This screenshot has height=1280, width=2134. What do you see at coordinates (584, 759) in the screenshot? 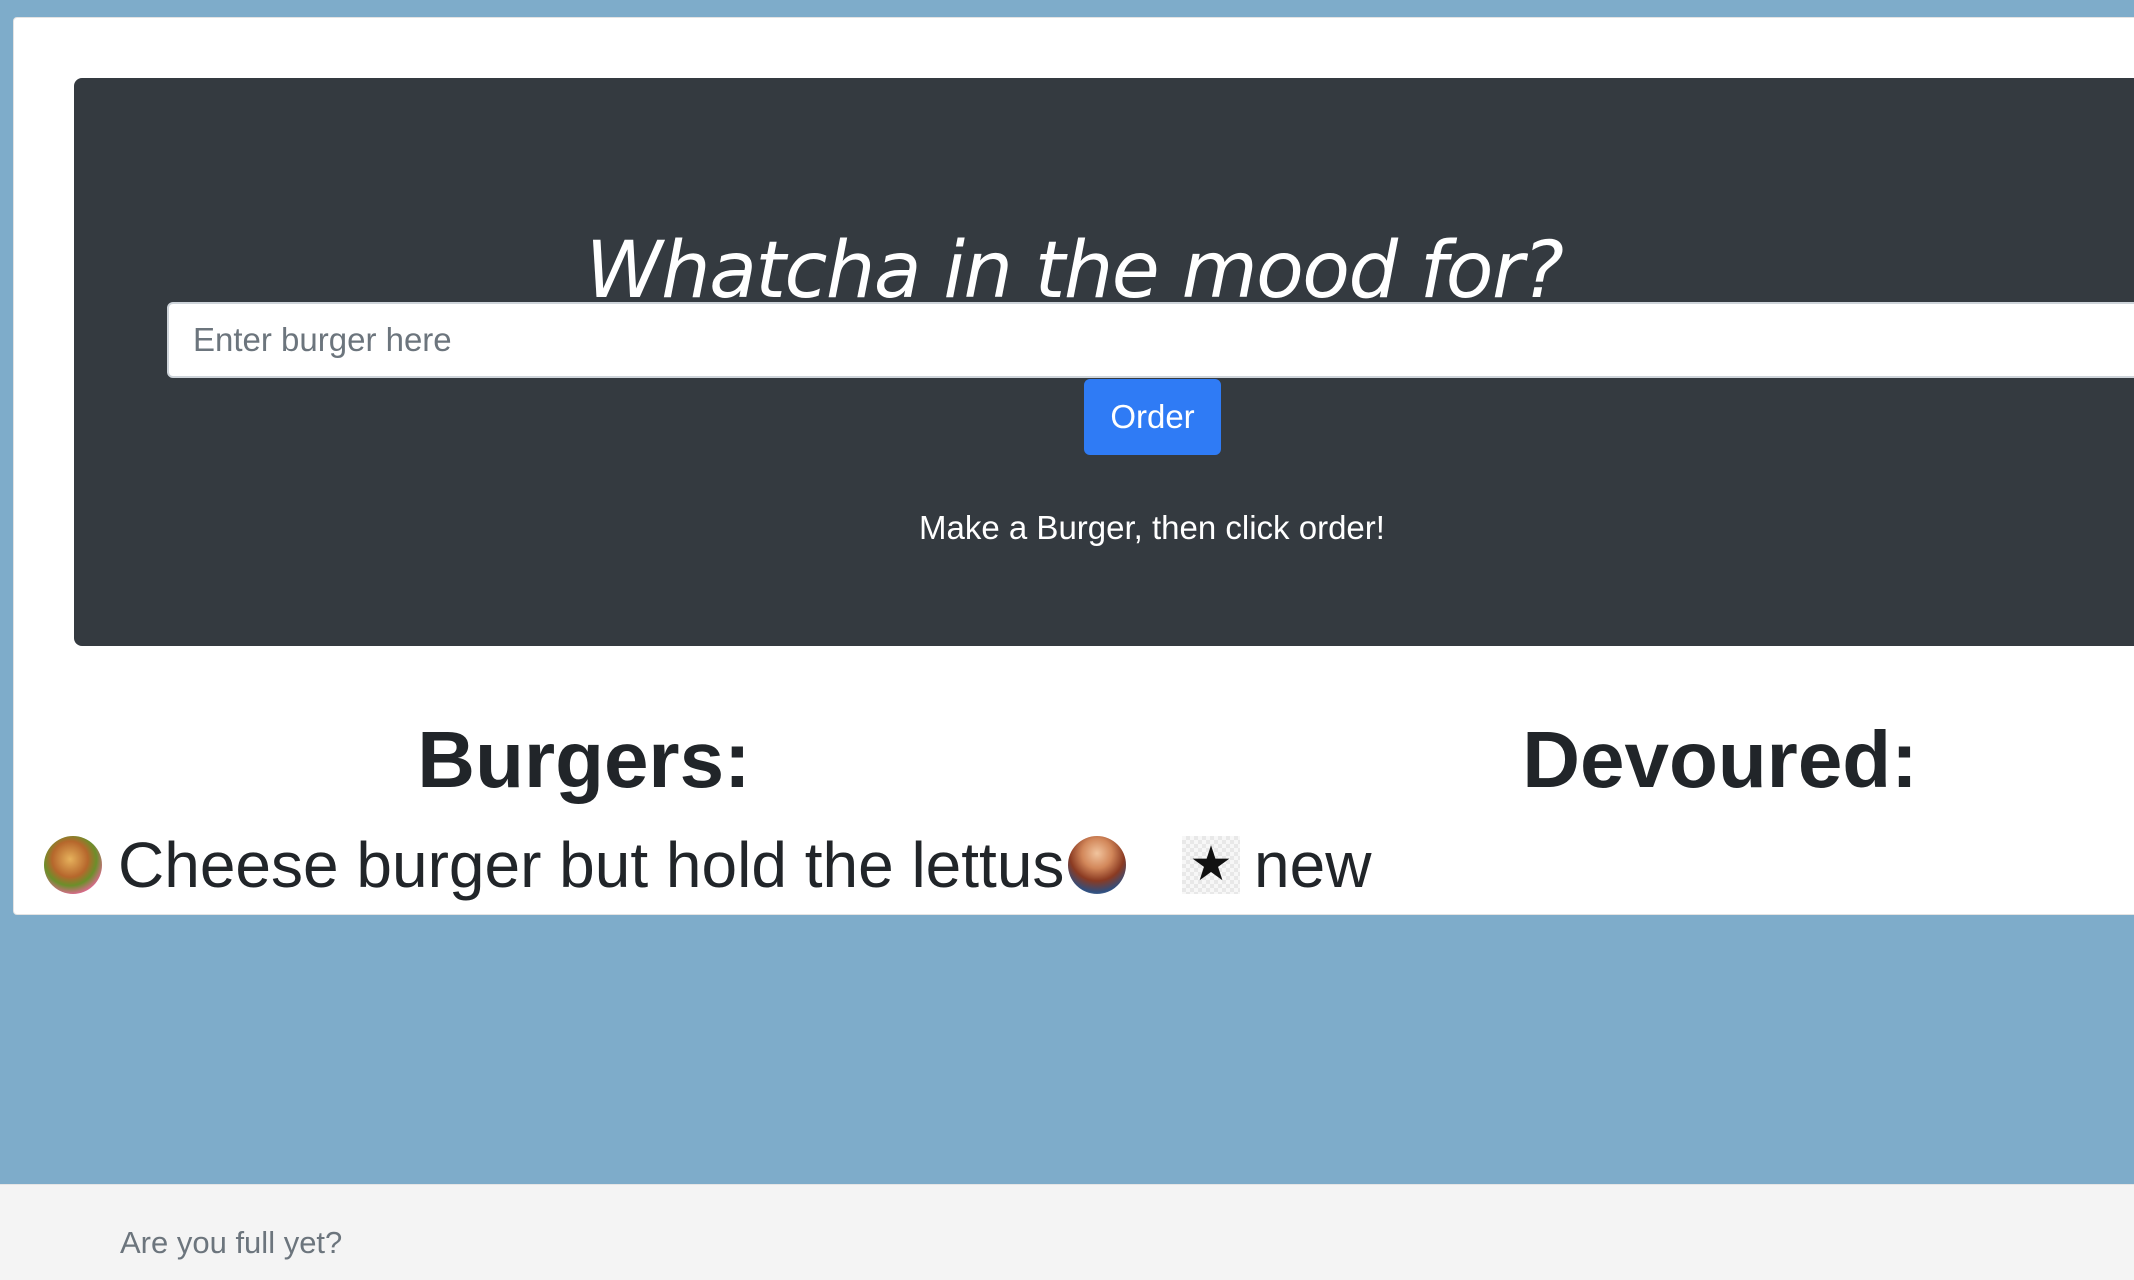
I see `burgers-heading: Burgers:` at bounding box center [584, 759].